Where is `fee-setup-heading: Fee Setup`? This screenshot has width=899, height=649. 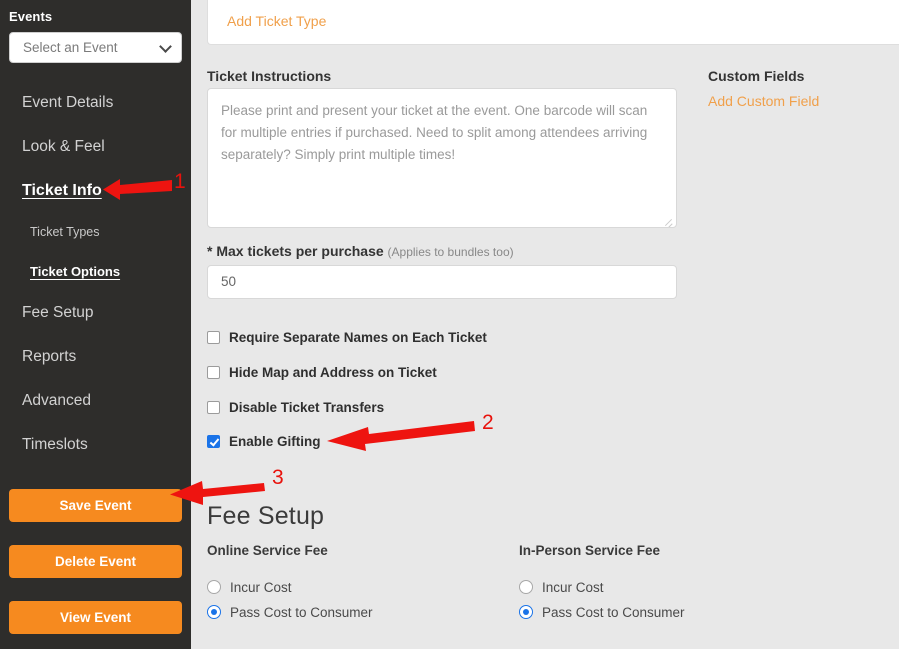 fee-setup-heading: Fee Setup is located at coordinates (266, 516).